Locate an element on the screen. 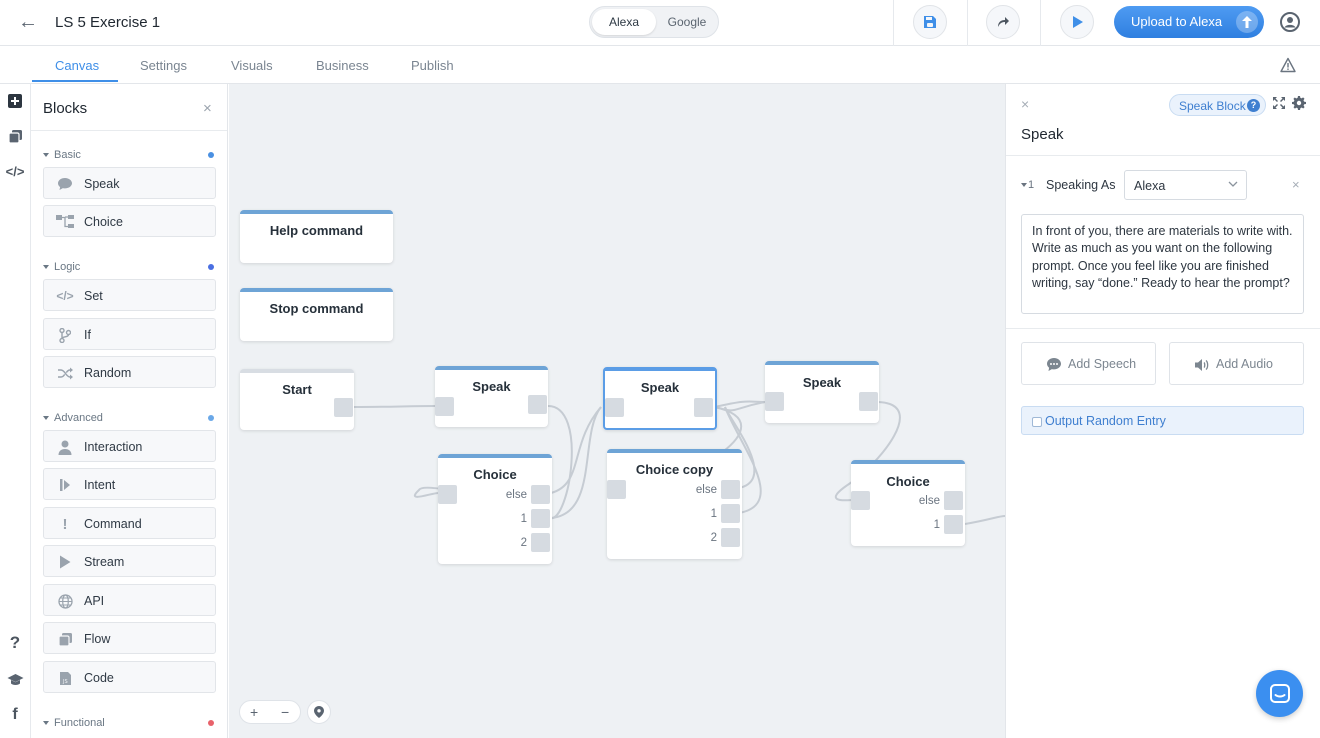  checkbox is located at coordinates (1037, 422).